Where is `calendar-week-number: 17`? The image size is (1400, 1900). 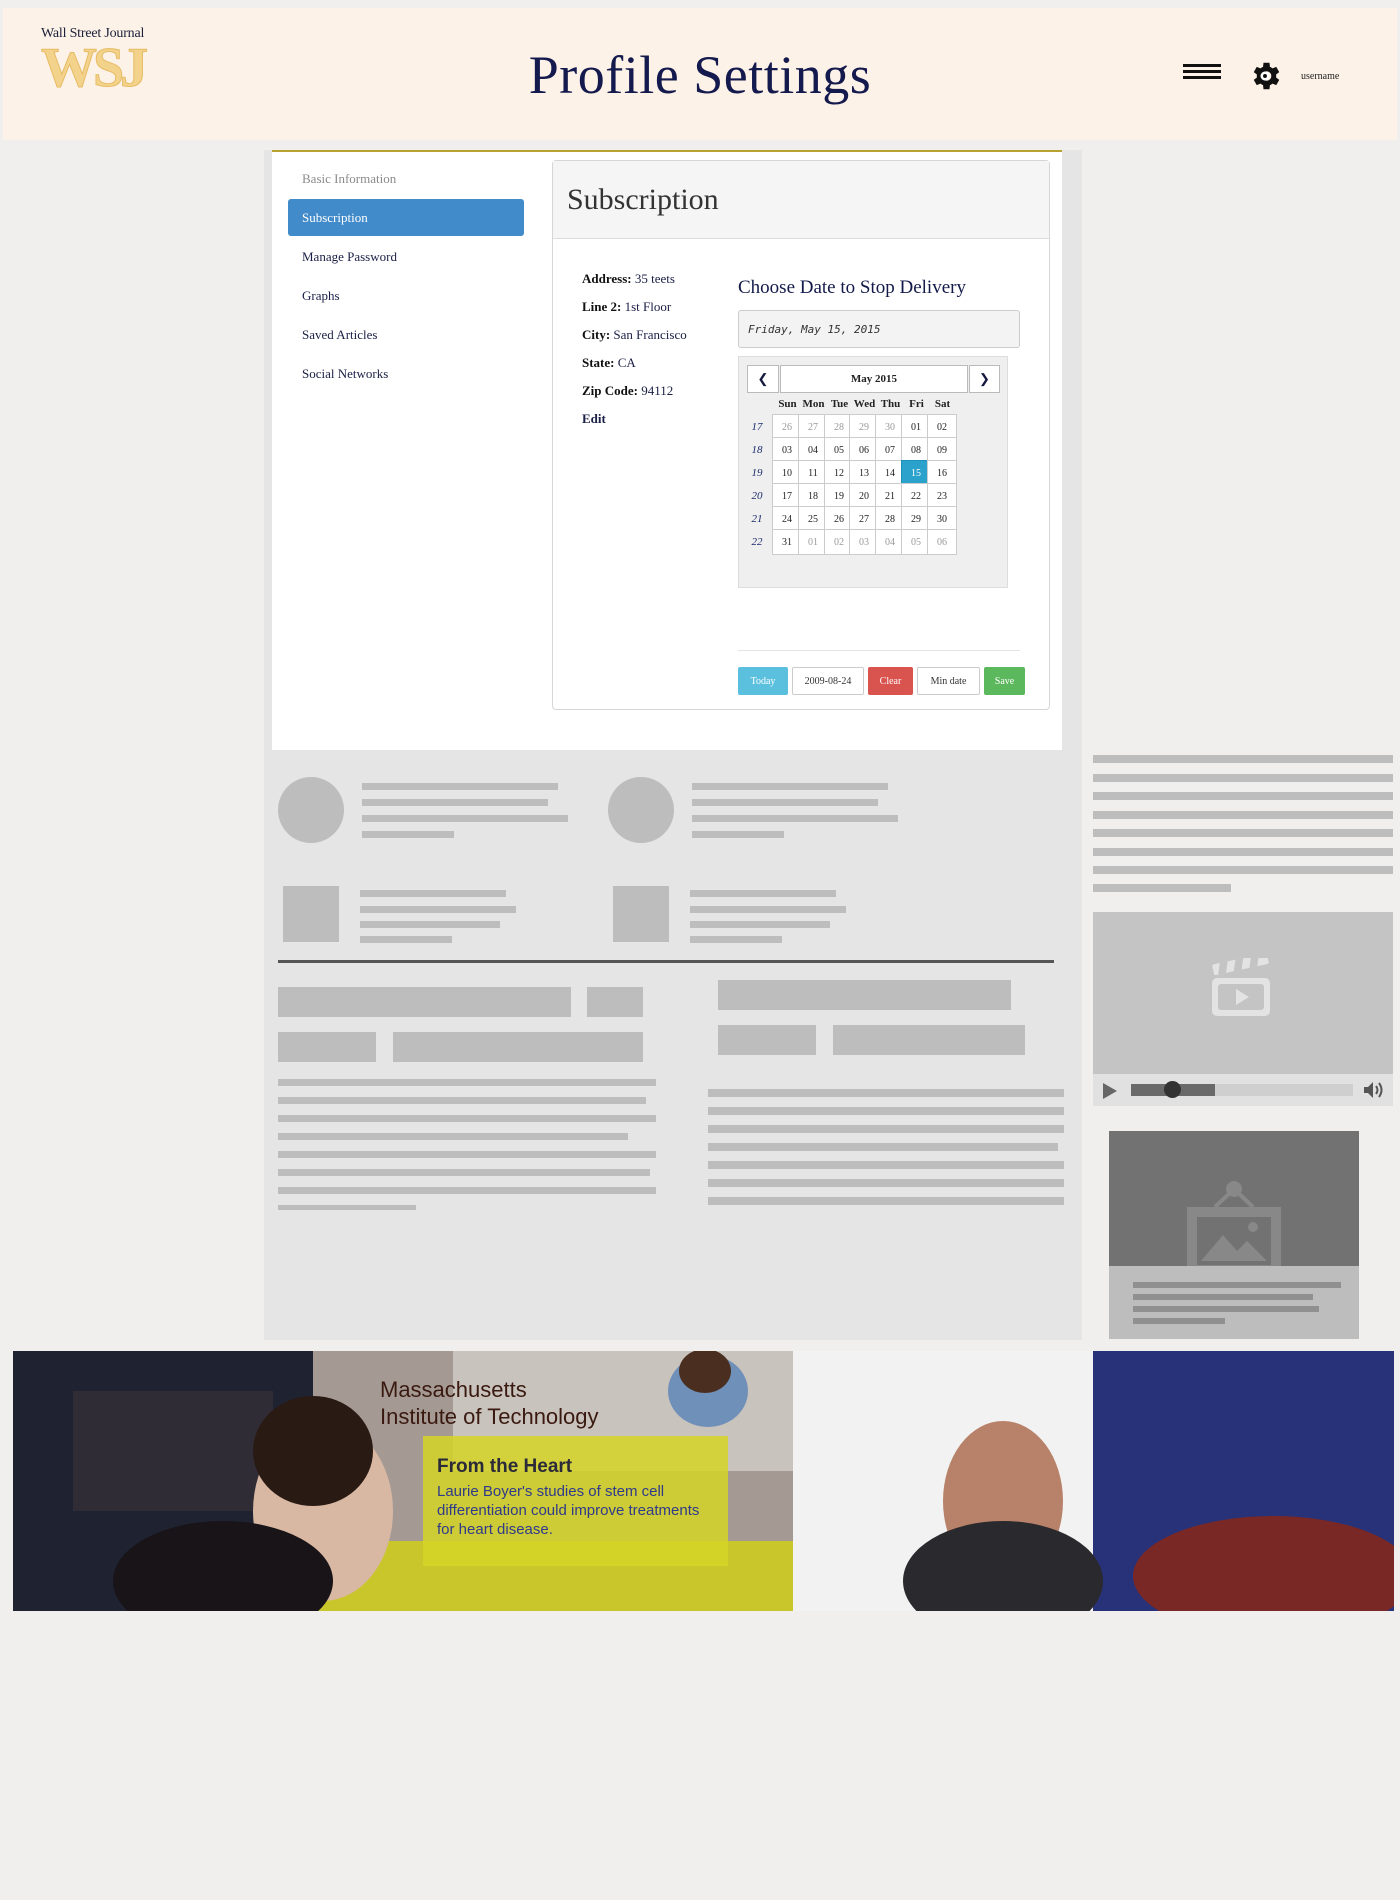
calendar-week-number: 17 is located at coordinates (757, 427).